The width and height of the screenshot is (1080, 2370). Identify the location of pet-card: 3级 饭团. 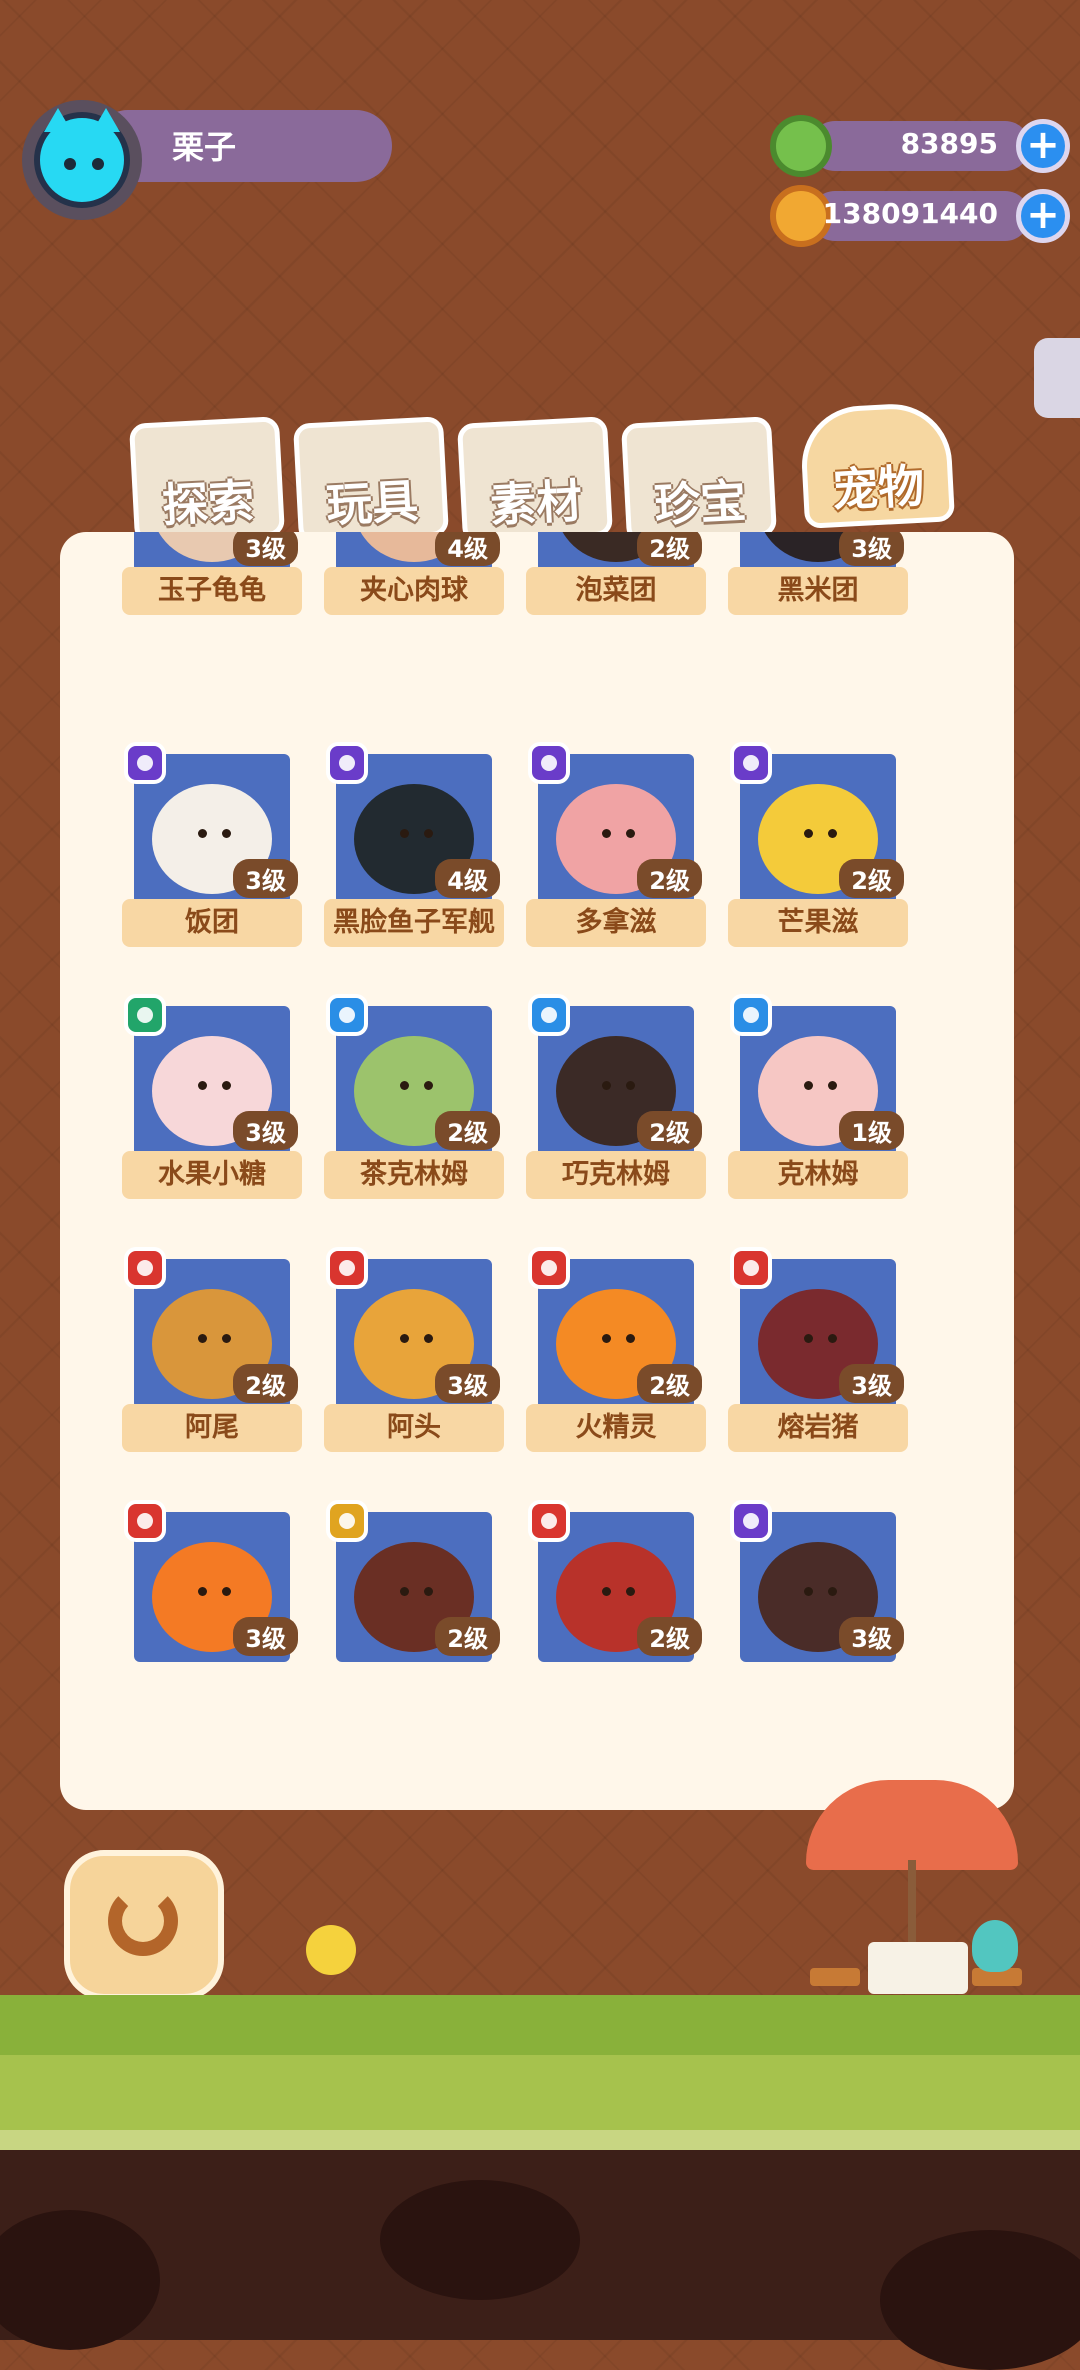
(212, 844).